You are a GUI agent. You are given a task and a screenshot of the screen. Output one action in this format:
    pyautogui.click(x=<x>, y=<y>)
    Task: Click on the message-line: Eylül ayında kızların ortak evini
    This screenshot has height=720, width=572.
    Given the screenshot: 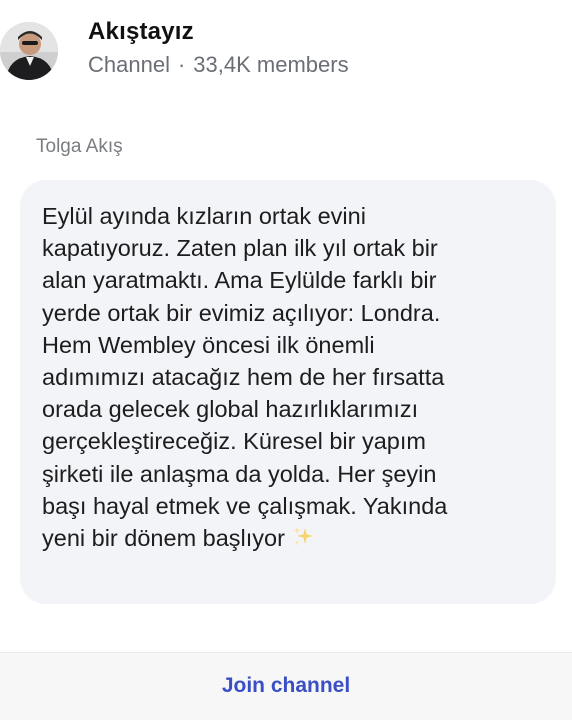 What is the action you would take?
    pyautogui.click(x=204, y=216)
    